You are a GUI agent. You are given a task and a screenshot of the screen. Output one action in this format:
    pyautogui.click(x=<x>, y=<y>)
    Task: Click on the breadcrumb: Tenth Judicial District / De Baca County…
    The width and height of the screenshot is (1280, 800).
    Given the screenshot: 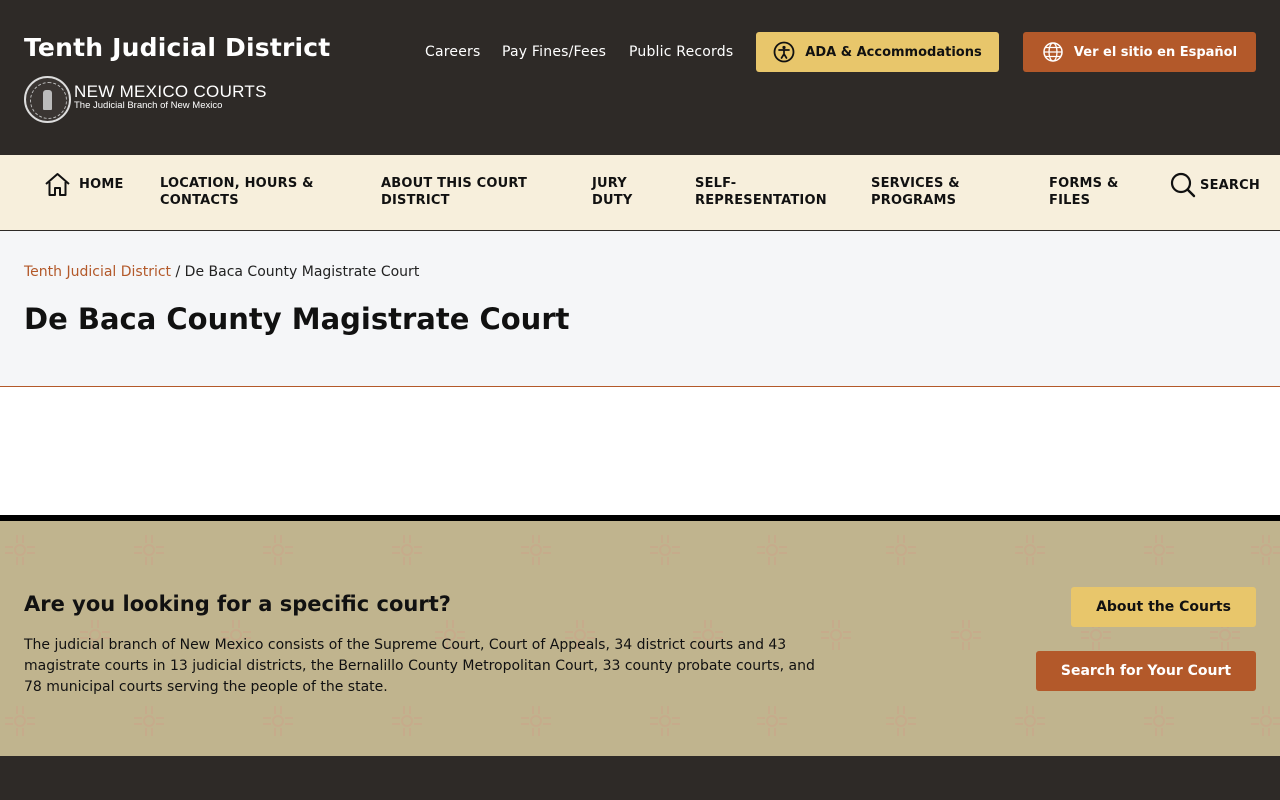 What is the action you would take?
    pyautogui.click(x=221, y=272)
    